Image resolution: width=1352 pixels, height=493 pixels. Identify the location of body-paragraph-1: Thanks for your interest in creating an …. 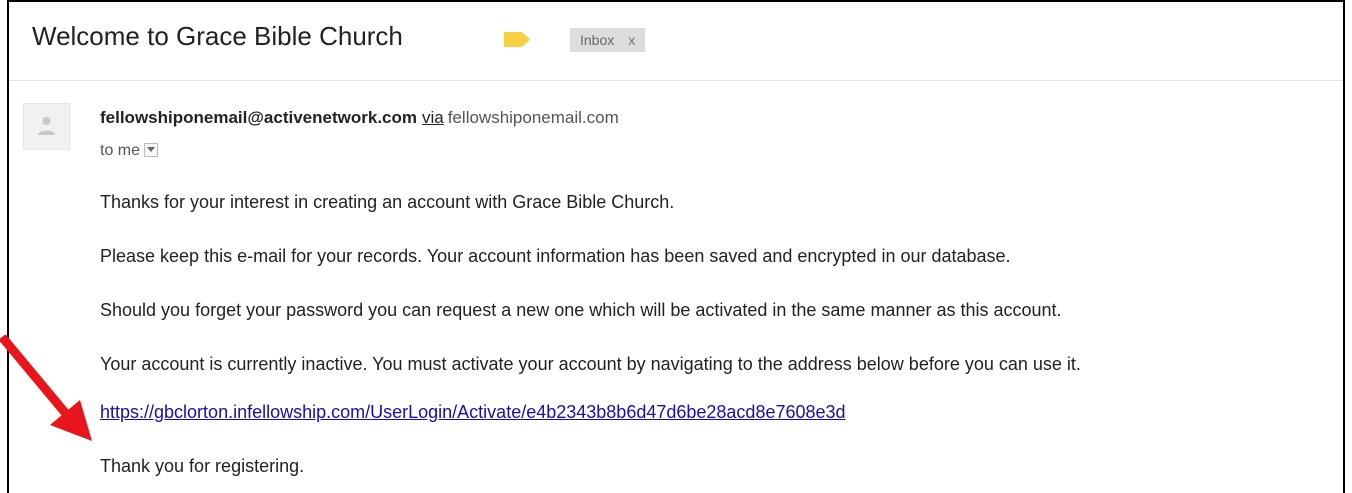
(387, 202).